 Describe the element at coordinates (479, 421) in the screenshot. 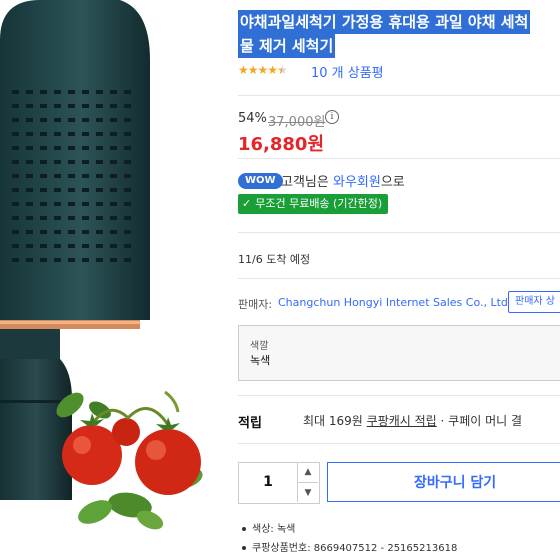

I see `reward-rest: · 쿠페이 머니 결` at that location.